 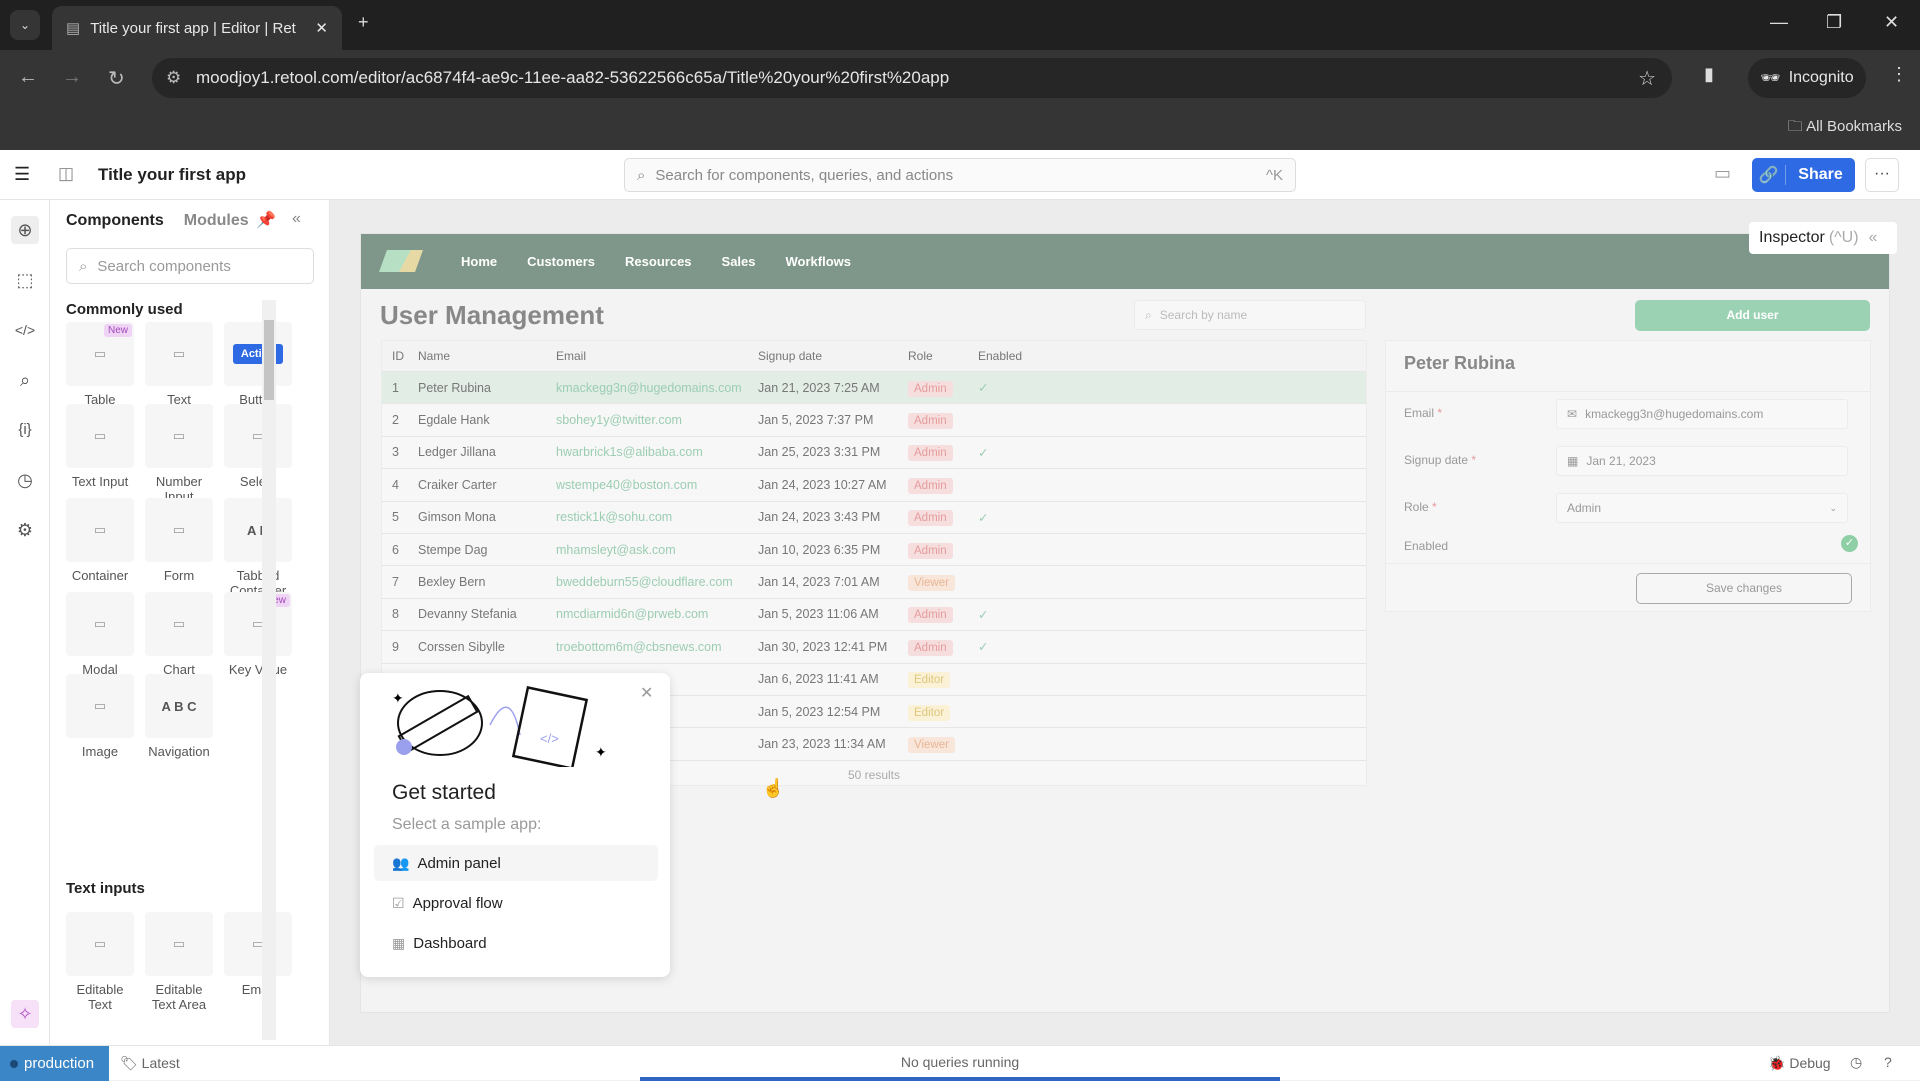 I want to click on nav-workflows: Workflows, so click(x=819, y=261).